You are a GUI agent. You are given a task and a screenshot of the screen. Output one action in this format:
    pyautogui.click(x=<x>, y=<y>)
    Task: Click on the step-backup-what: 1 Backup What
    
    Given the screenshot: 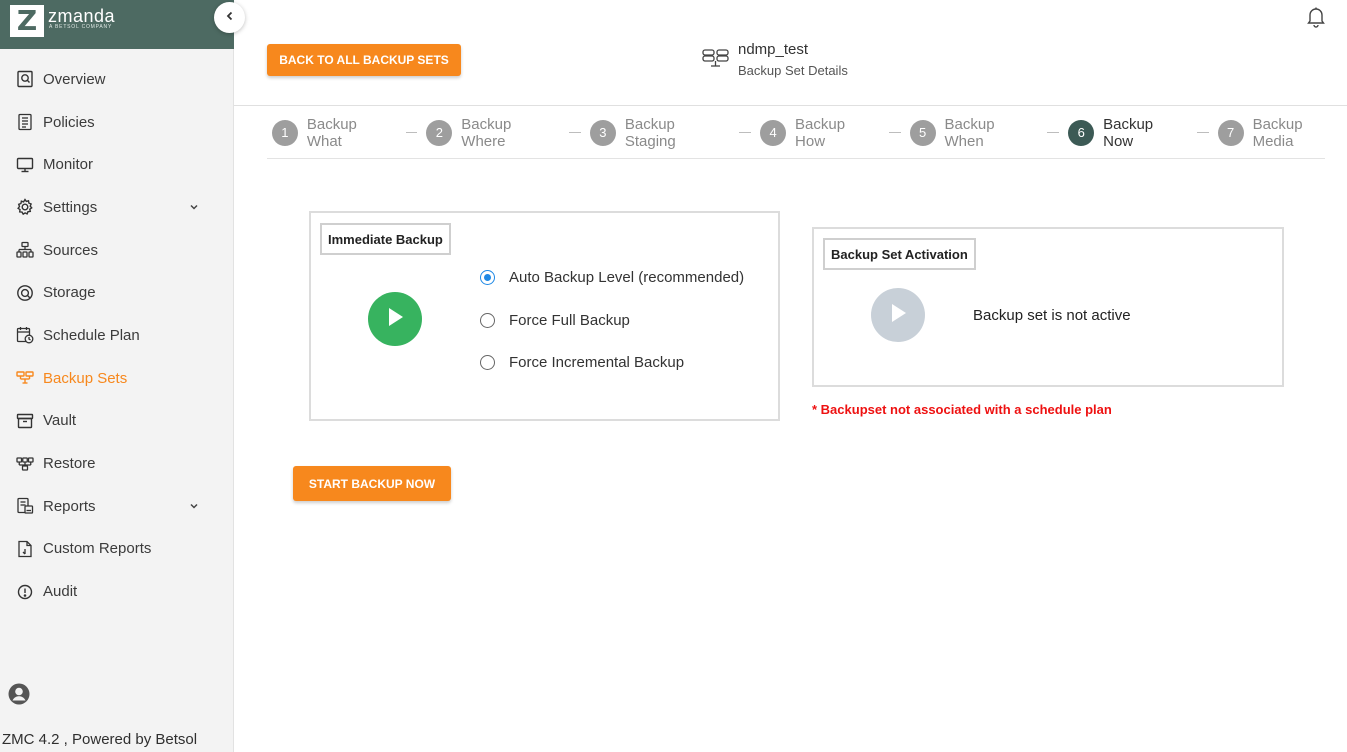 What is the action you would take?
    pyautogui.click(x=334, y=133)
    